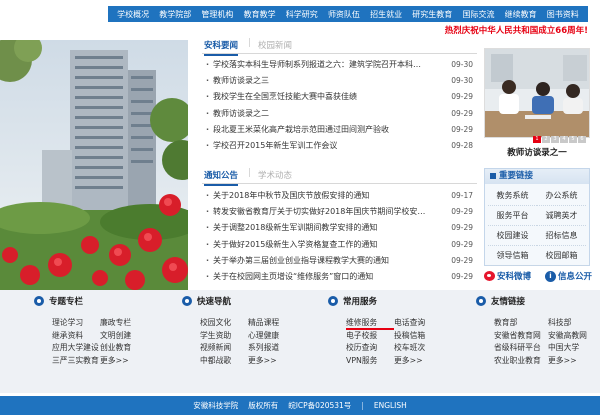 The image size is (600, 415). I want to click on list-item: 关于做好2015级新生入学资格复查工作的通知09-29, so click(339, 245).